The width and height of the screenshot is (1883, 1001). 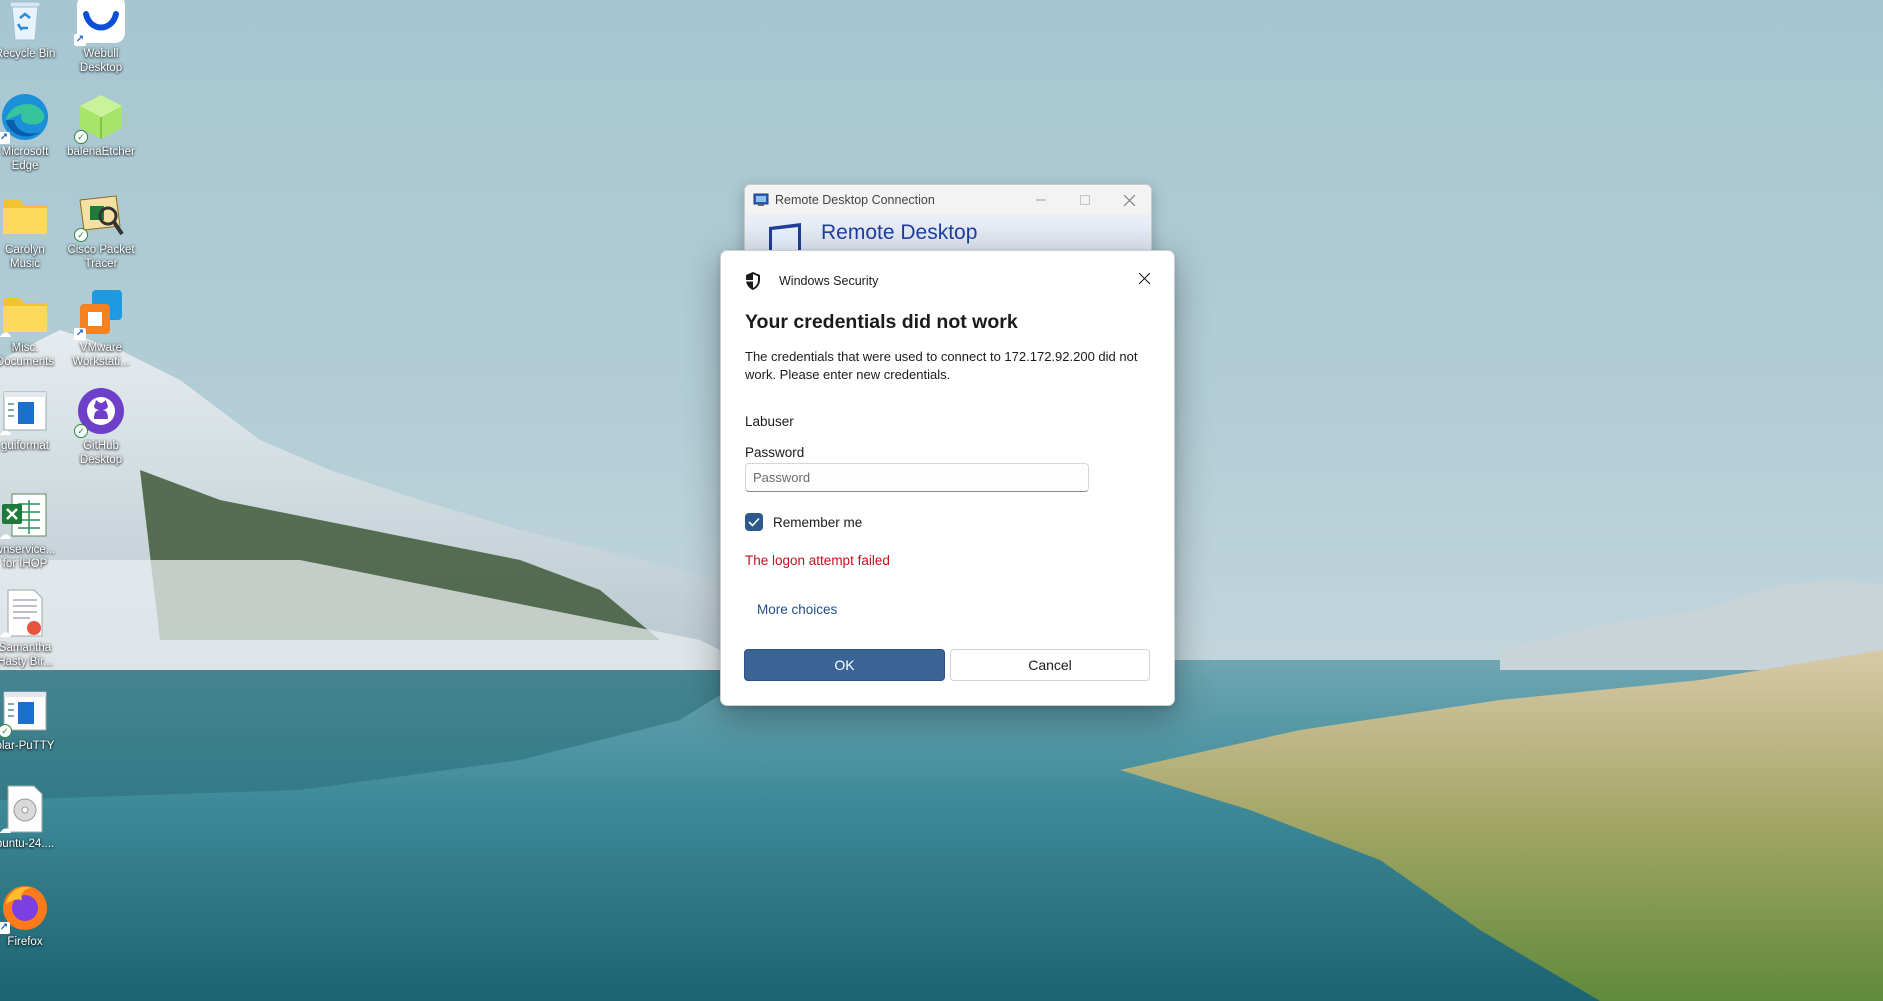 I want to click on close-button, so click(x=1129, y=200).